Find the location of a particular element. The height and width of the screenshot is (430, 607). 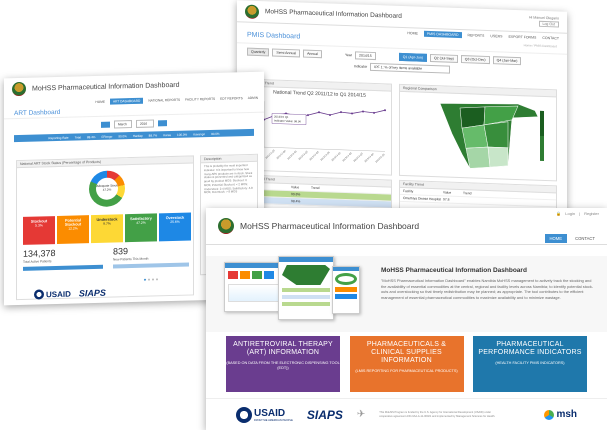

cell-value: 99.8% is located at coordinates (296, 194).